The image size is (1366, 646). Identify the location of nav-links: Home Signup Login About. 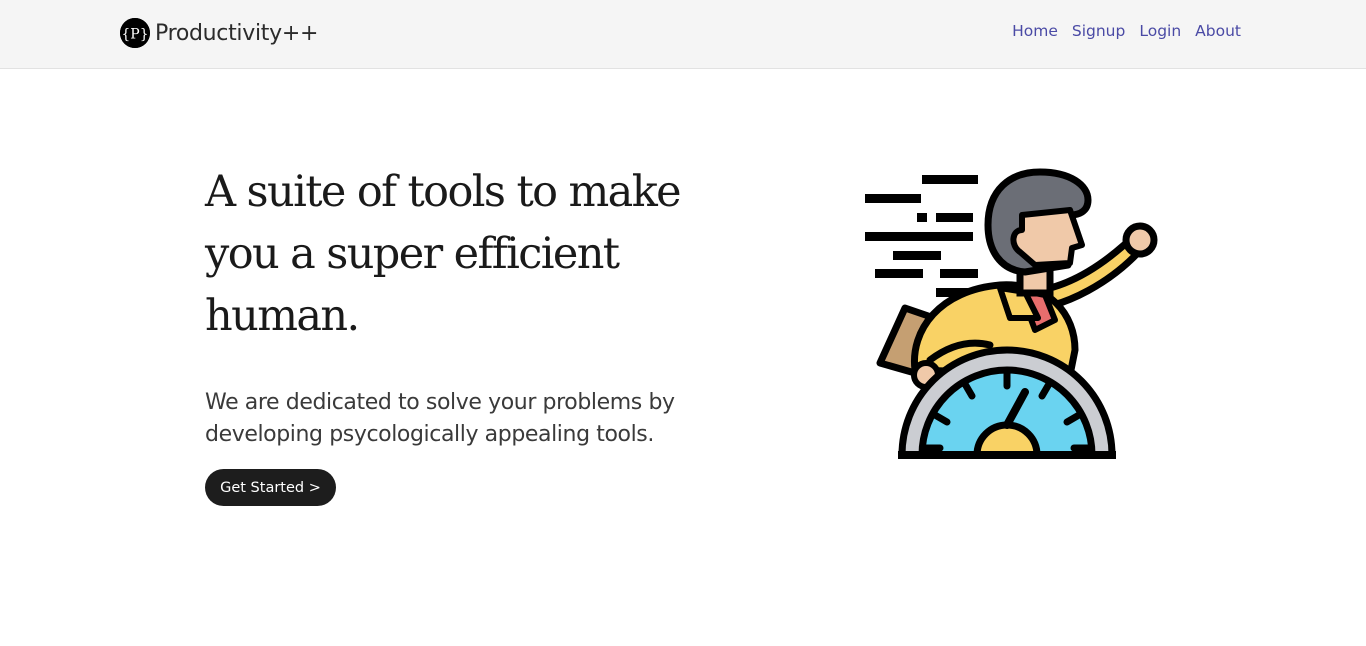
(1126, 31).